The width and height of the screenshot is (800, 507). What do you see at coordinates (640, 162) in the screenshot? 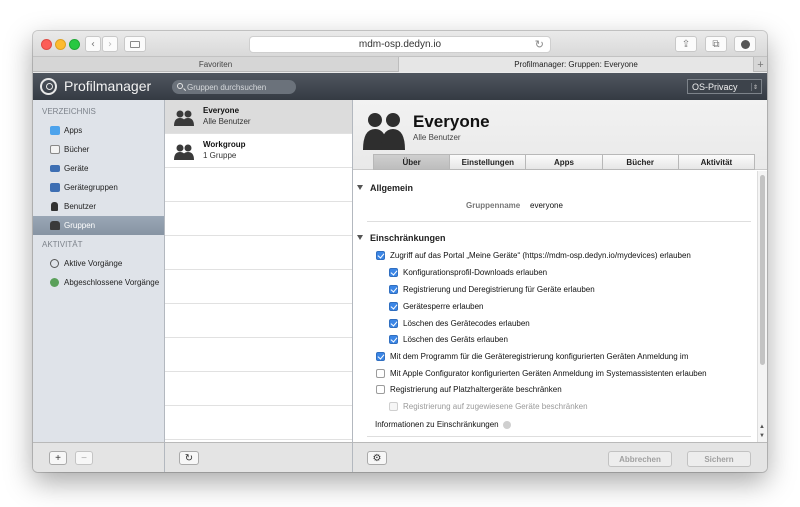
I see `tab-books: Bücher` at bounding box center [640, 162].